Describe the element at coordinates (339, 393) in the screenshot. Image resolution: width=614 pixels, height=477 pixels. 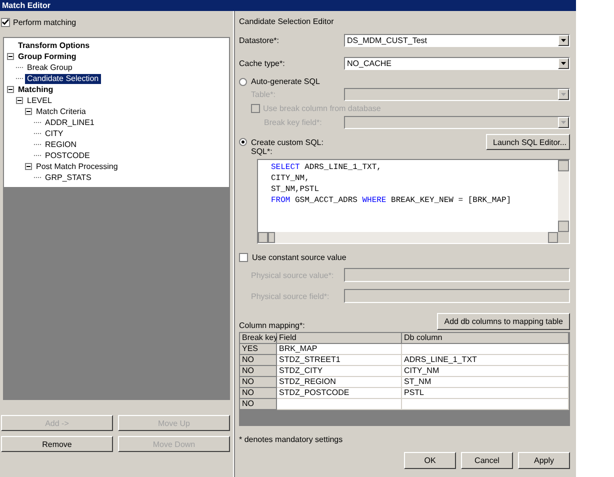
I see `table-cell: STDZ_POSTCODE` at that location.